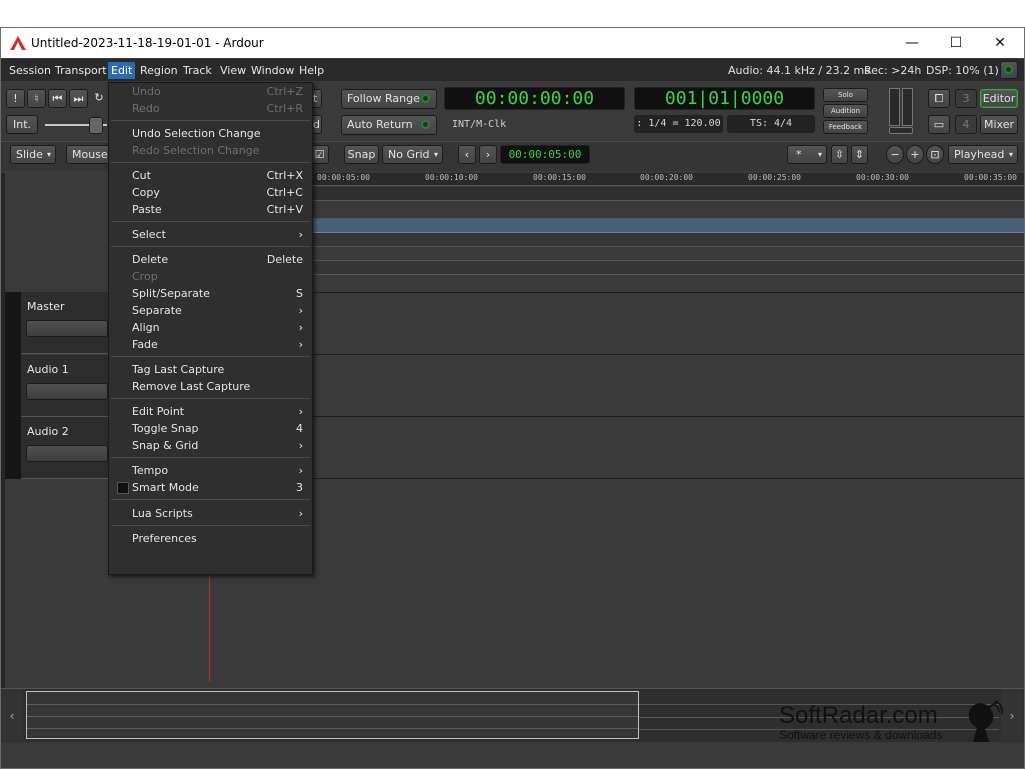 This screenshot has width=1025, height=769. Describe the element at coordinates (210, 91) in the screenshot. I see `menu-item-undo: Undo Ctrl+Z` at that location.